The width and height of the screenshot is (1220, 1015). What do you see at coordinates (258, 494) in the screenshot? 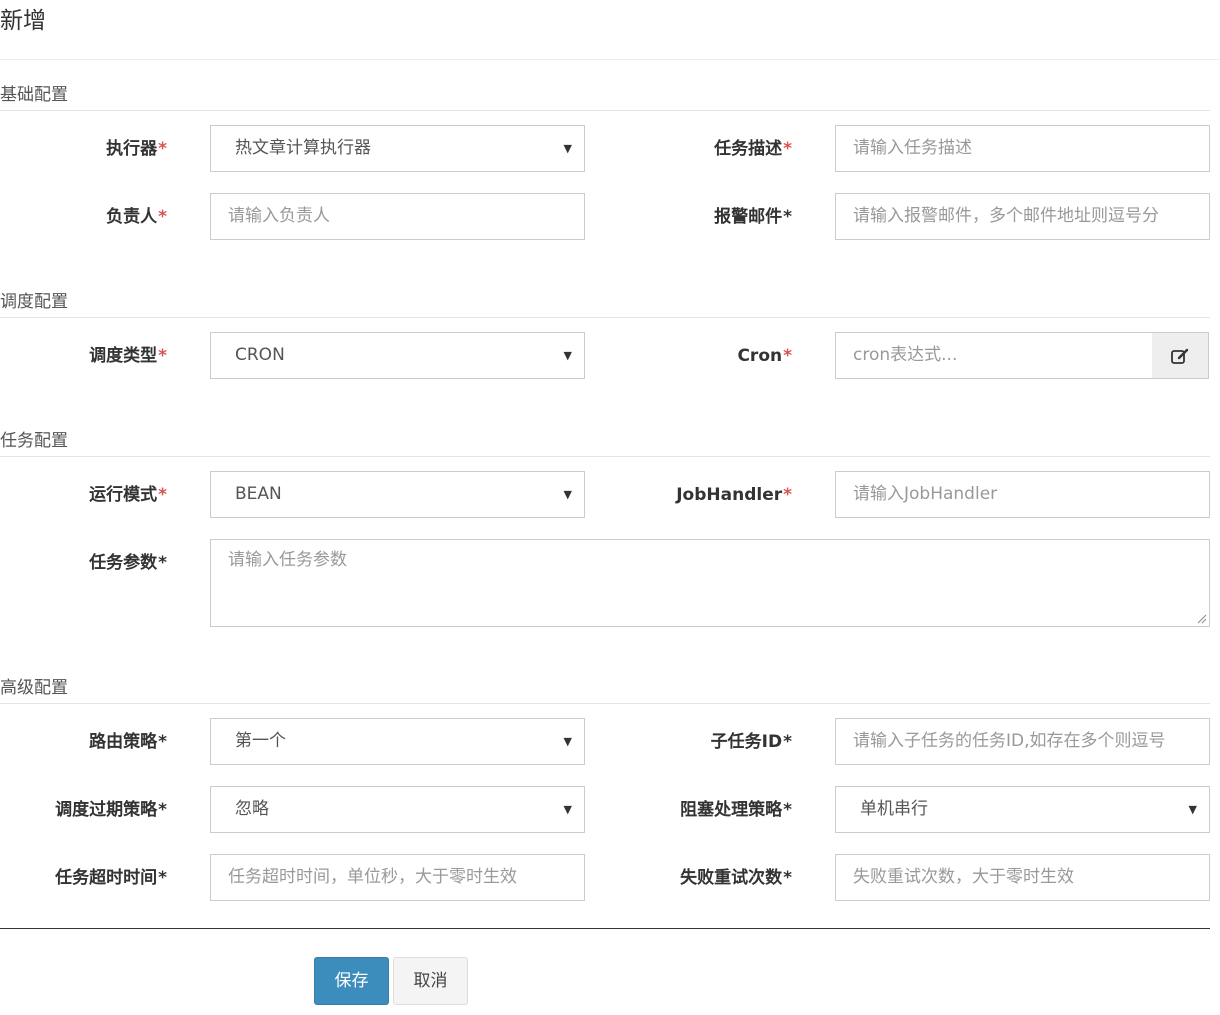
I see `run-mode-value: BEAN` at bounding box center [258, 494].